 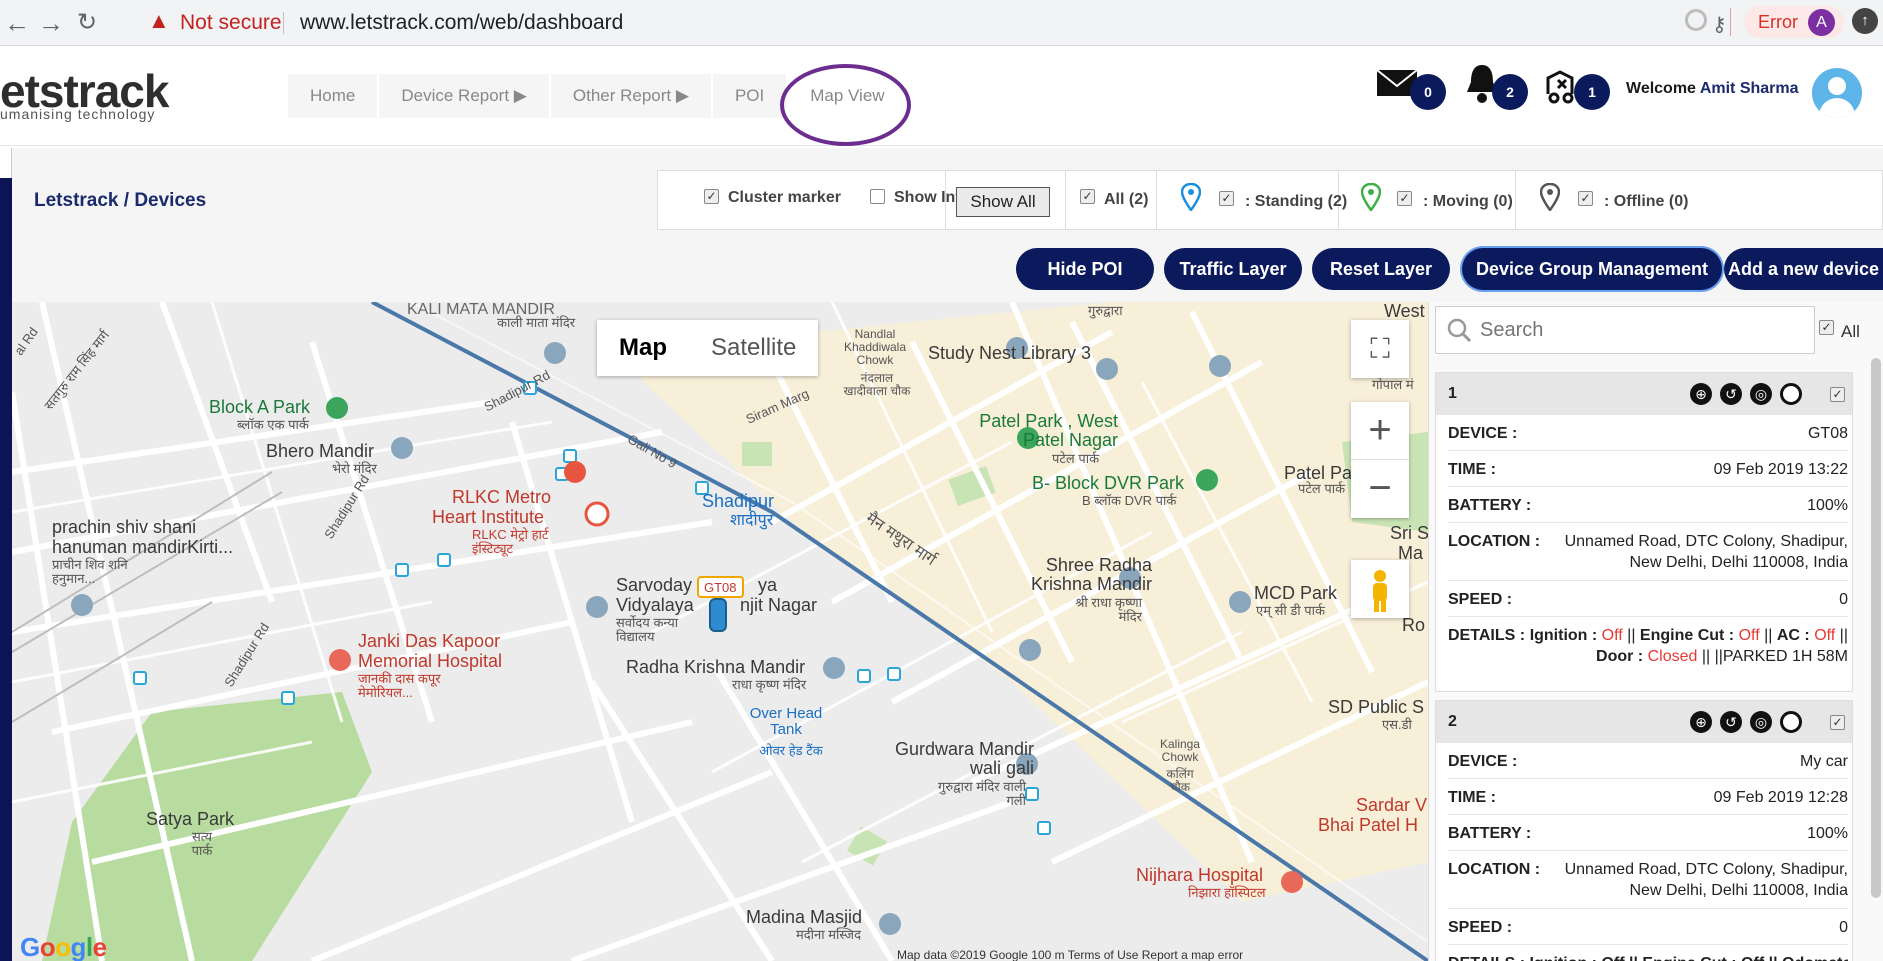 I want to click on map-label-gurudwara-top: गुरुद्वारा, so click(x=1105, y=310).